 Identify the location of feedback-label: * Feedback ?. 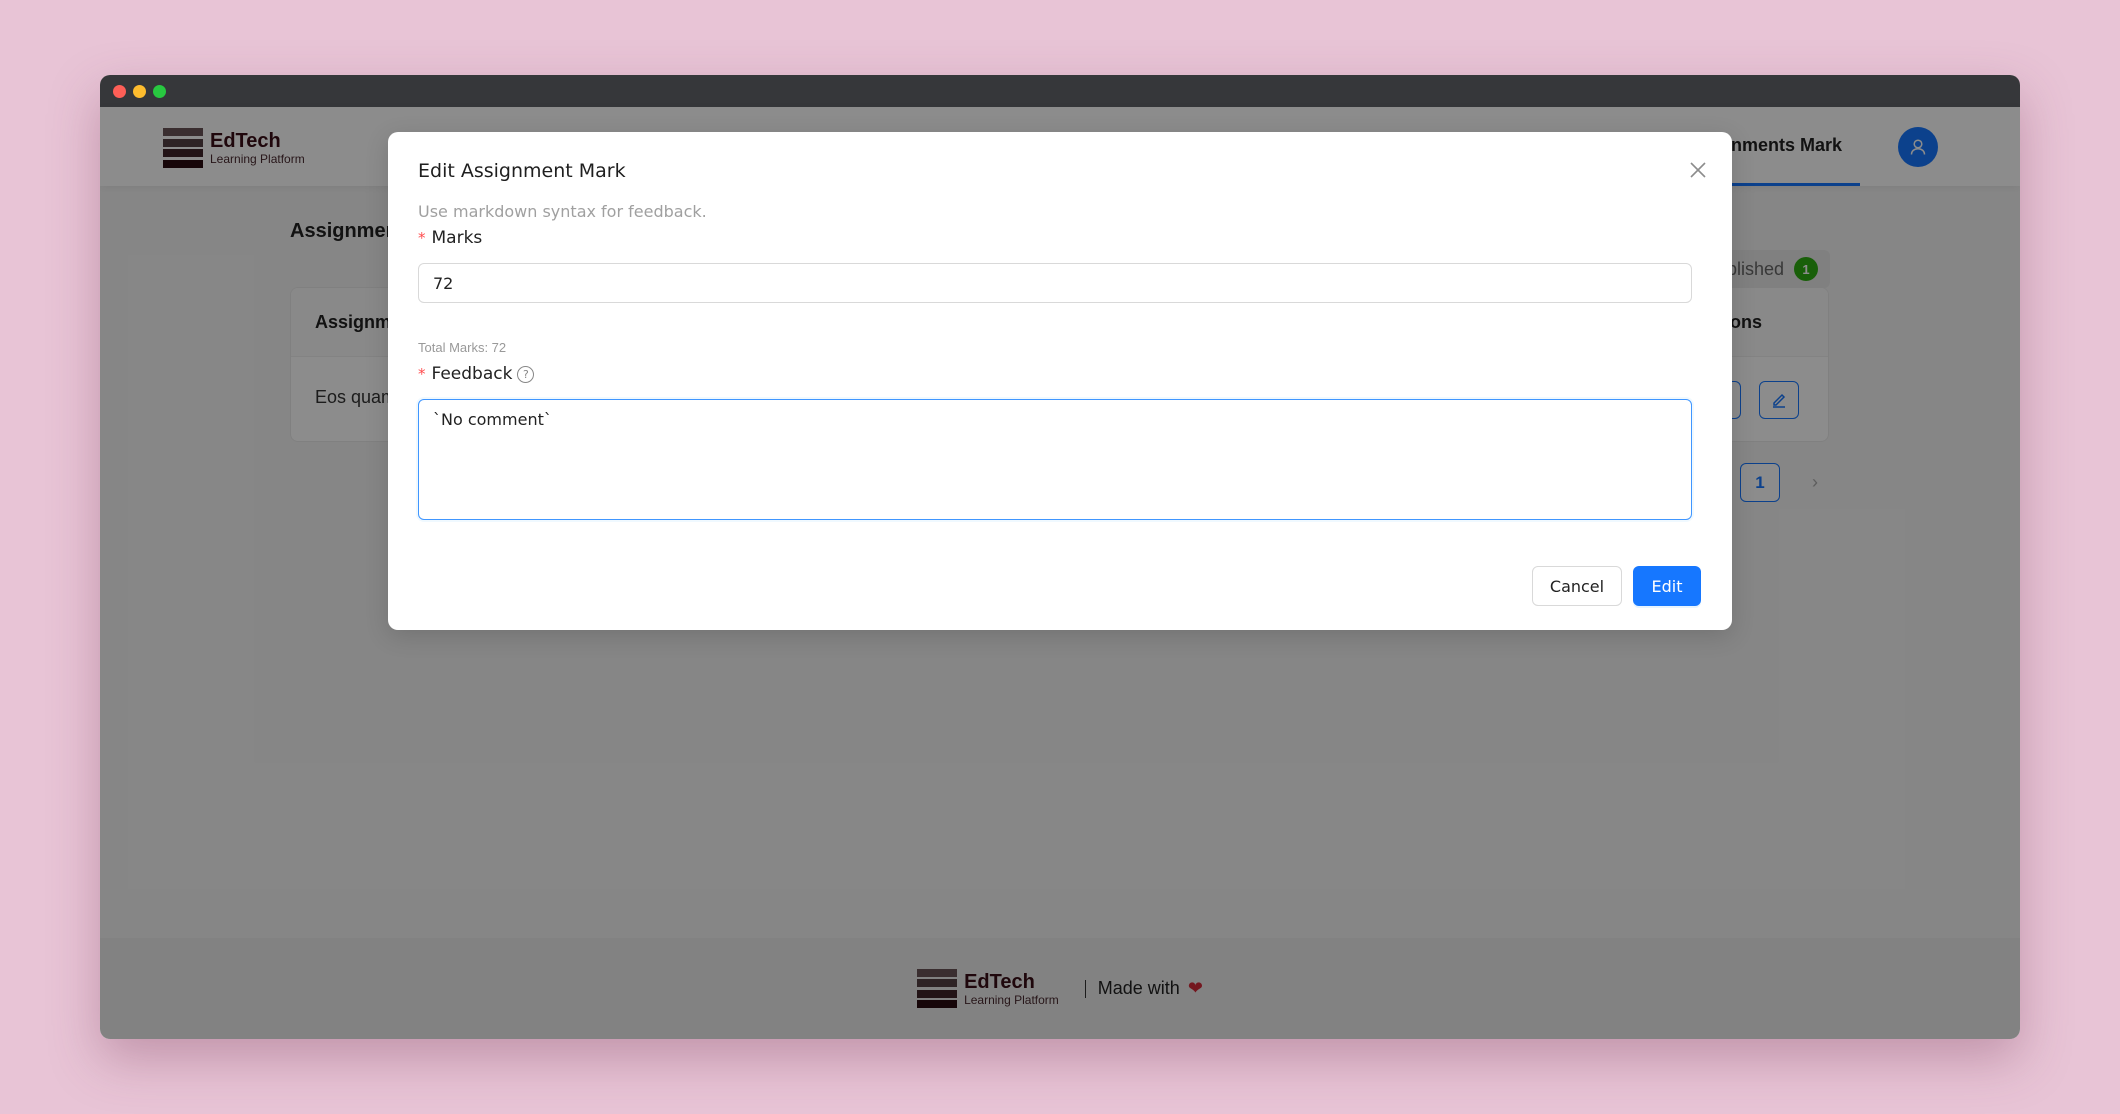
(476, 374).